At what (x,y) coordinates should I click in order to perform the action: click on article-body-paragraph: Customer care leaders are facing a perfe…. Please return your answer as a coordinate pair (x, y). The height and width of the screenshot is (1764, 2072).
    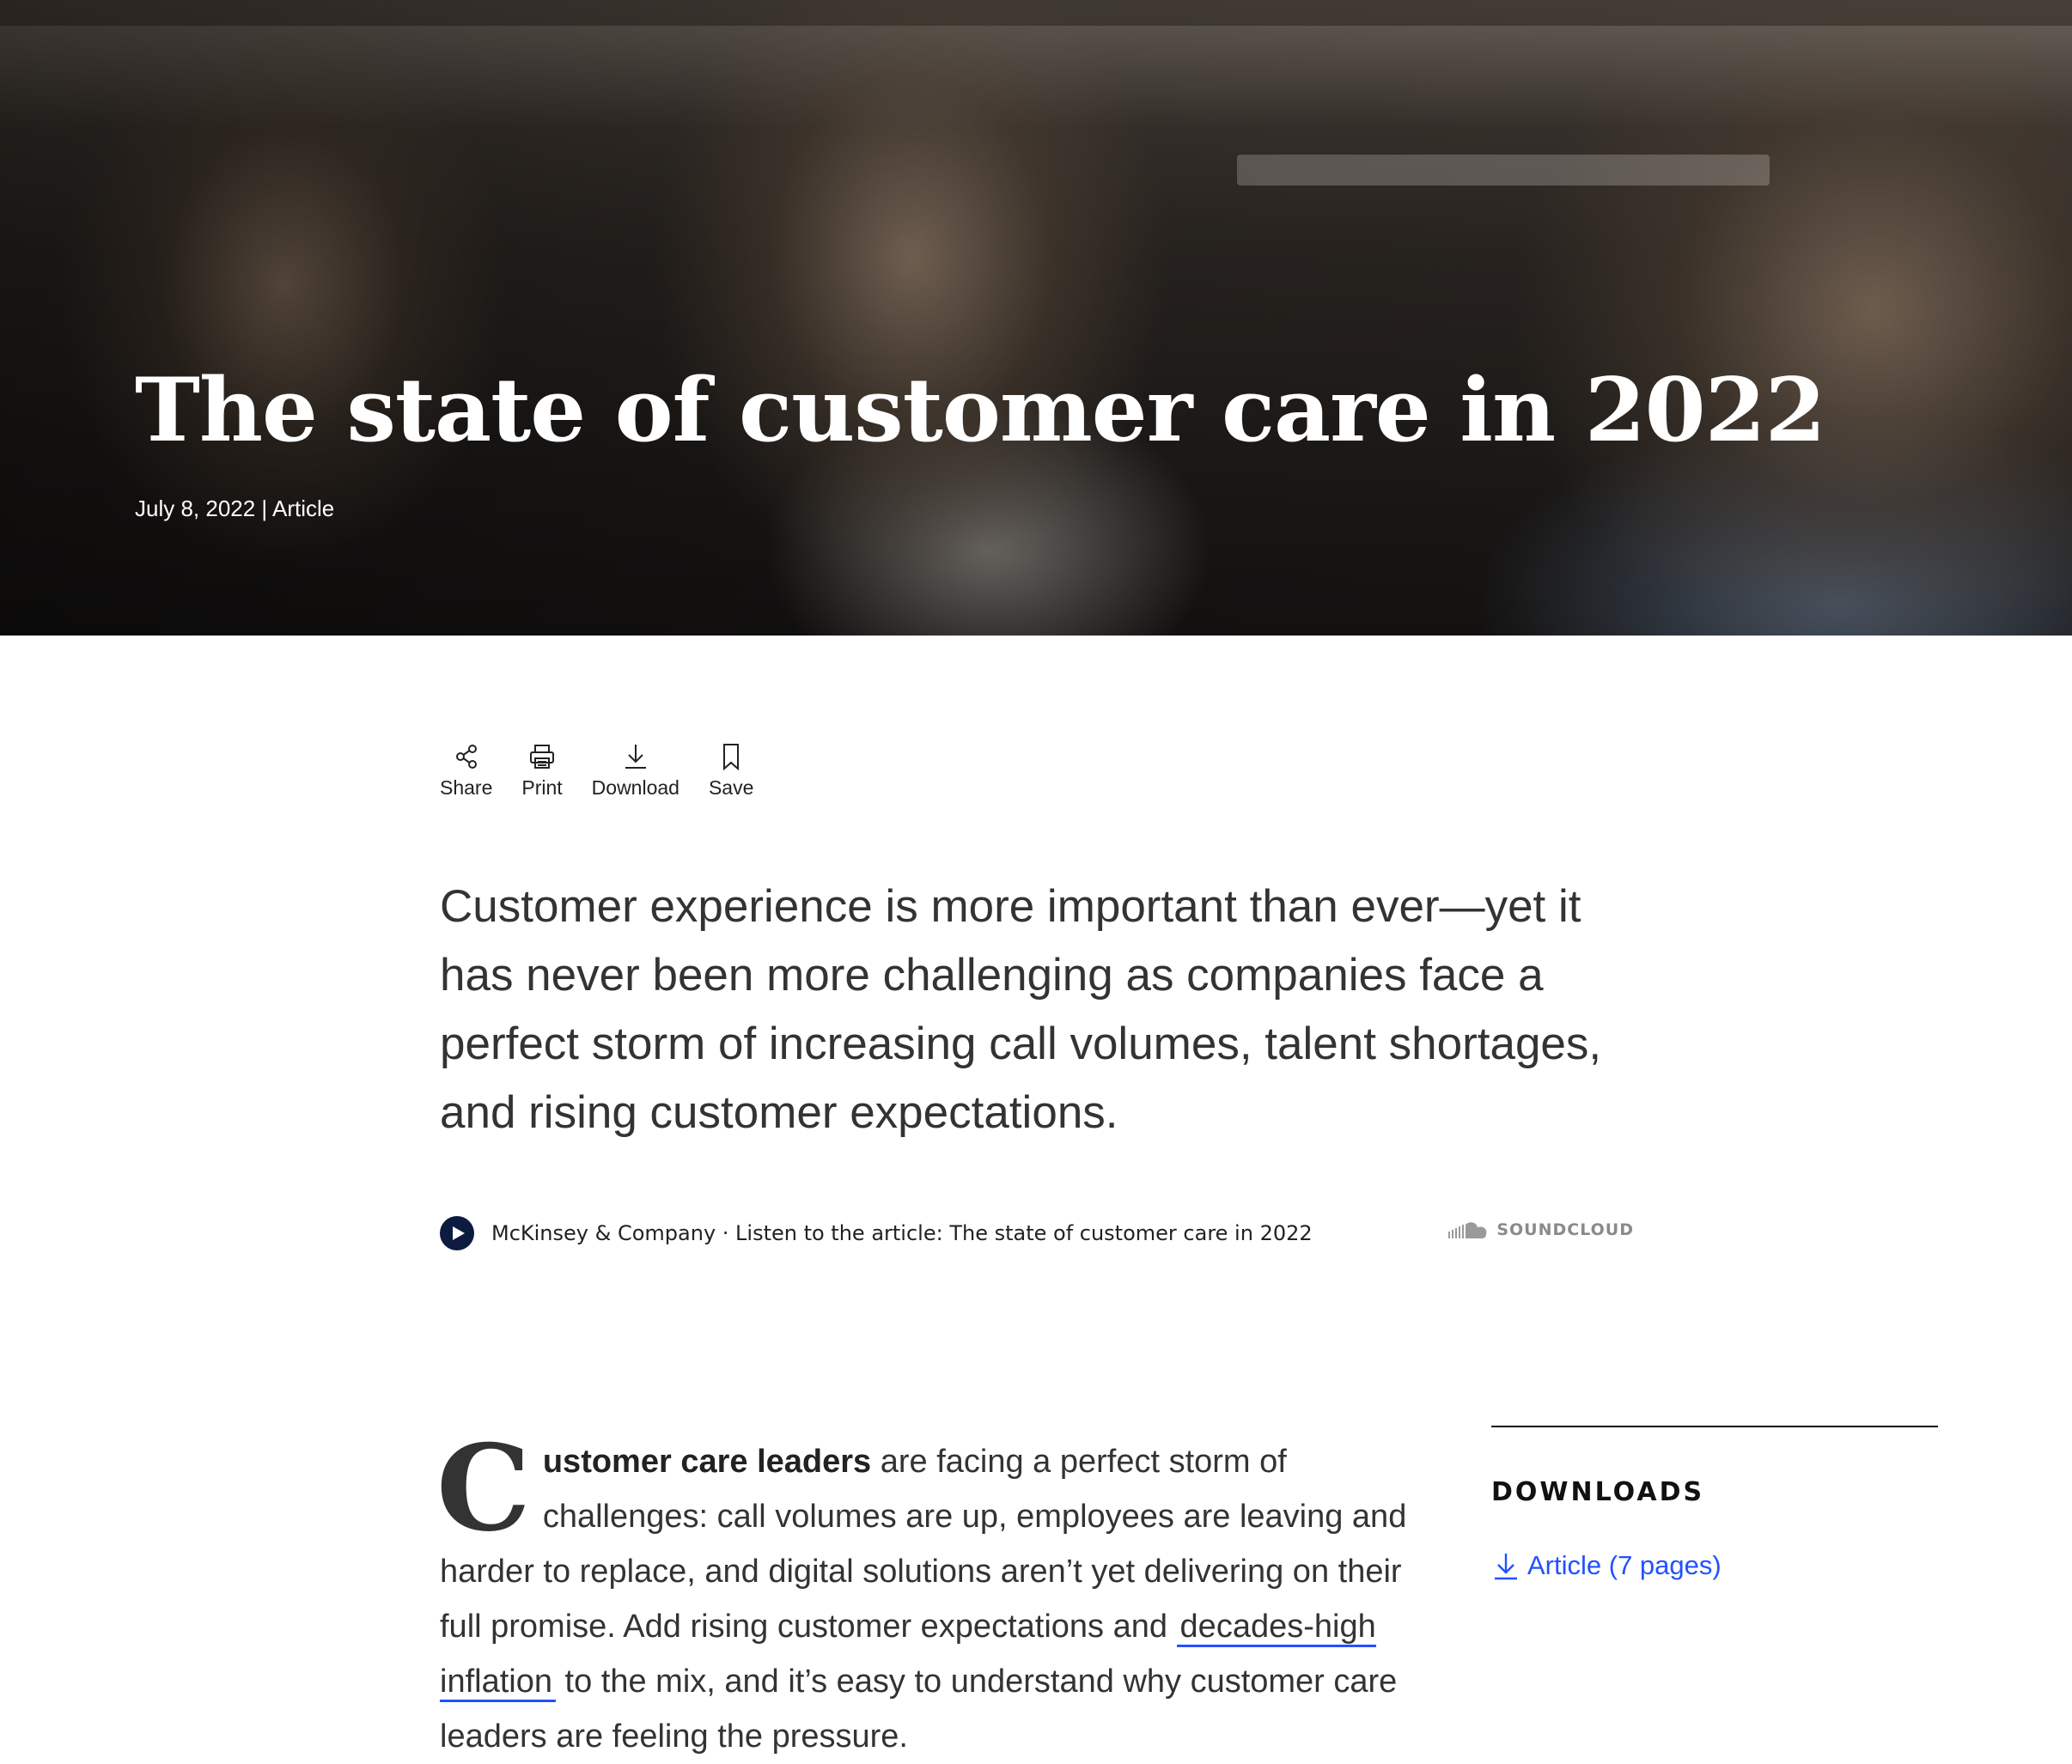
    Looking at the image, I should click on (936, 1596).